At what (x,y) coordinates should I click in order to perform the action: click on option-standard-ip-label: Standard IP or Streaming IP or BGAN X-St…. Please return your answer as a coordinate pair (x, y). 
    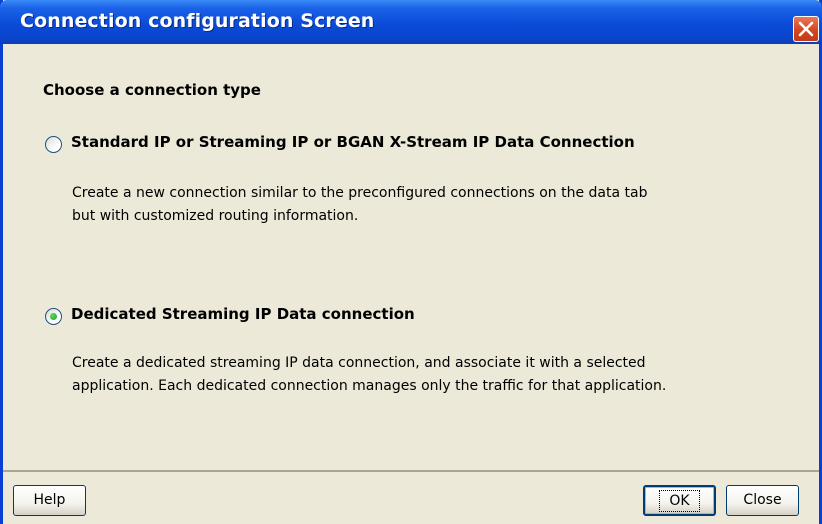
    Looking at the image, I should click on (353, 142).